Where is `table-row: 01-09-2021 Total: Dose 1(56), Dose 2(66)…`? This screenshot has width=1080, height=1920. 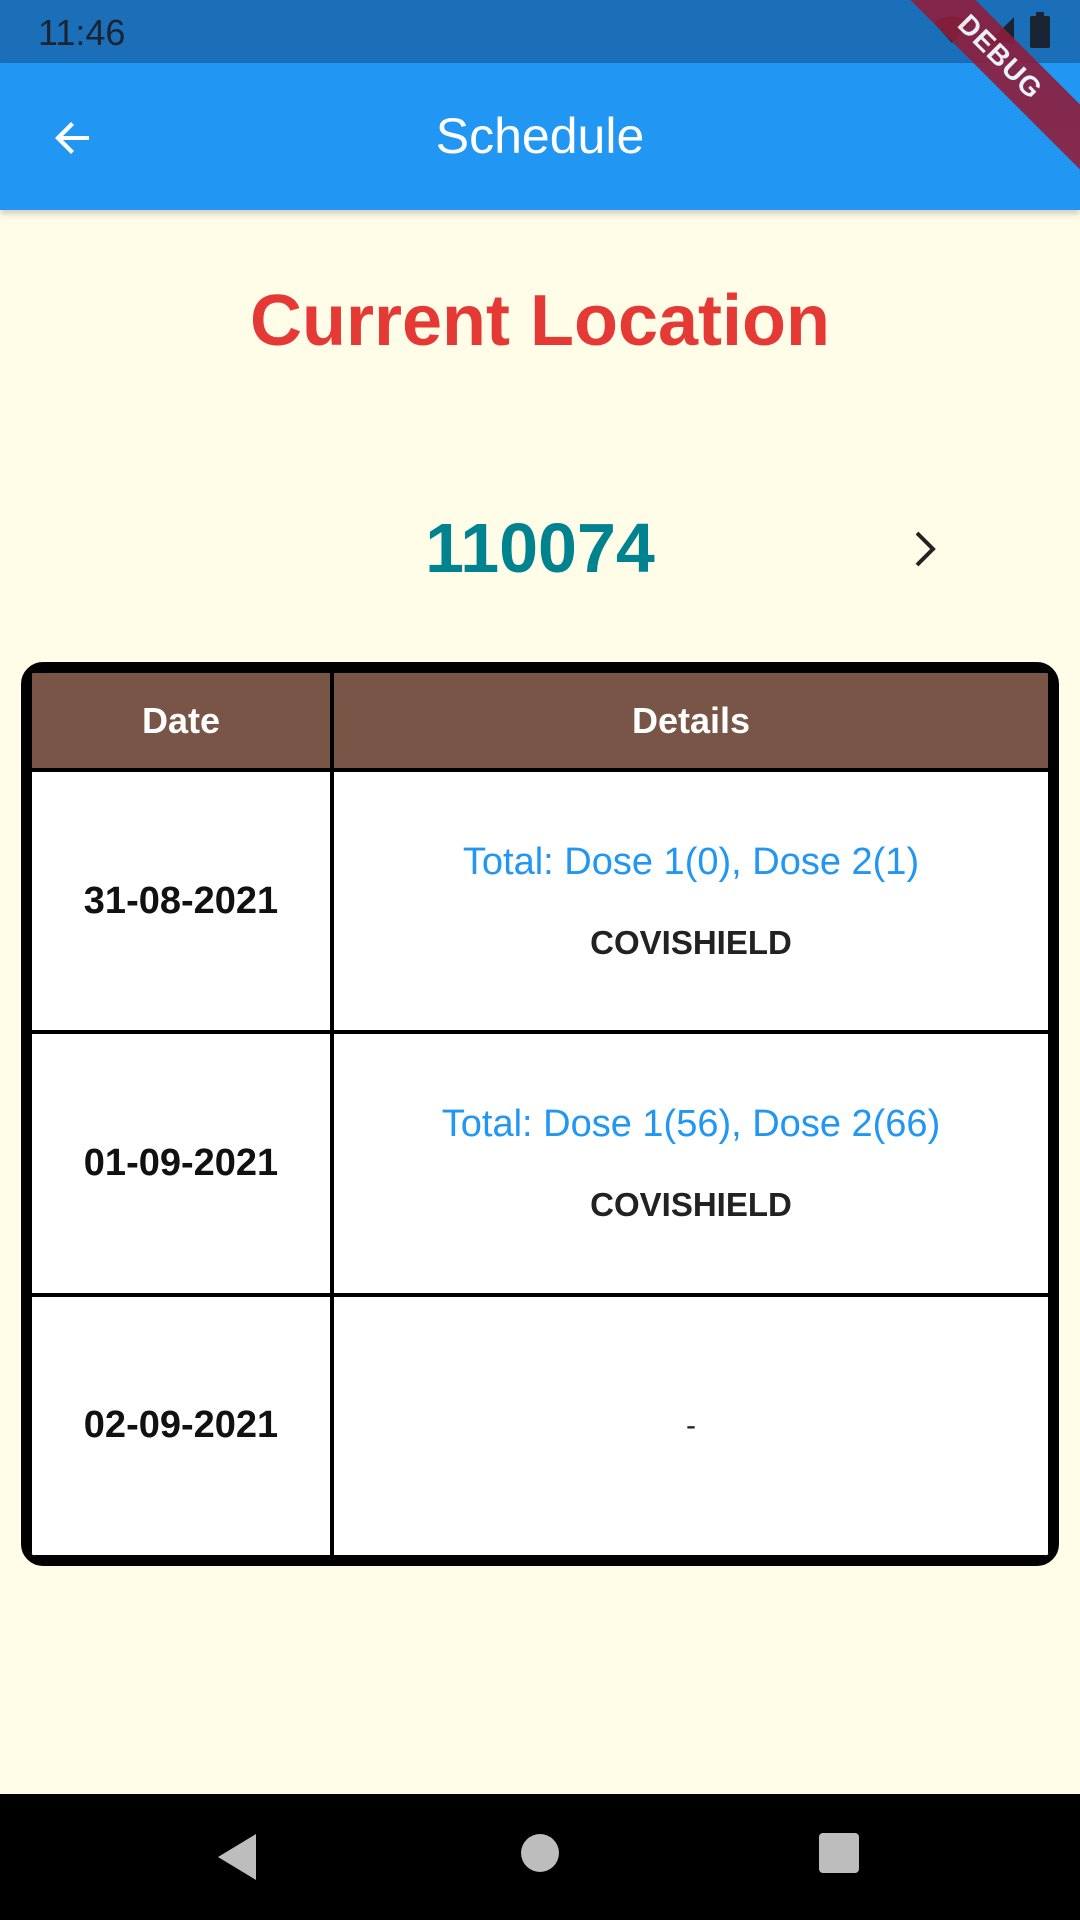
table-row: 01-09-2021 Total: Dose 1(56), Dose 2(66)… is located at coordinates (540, 1163).